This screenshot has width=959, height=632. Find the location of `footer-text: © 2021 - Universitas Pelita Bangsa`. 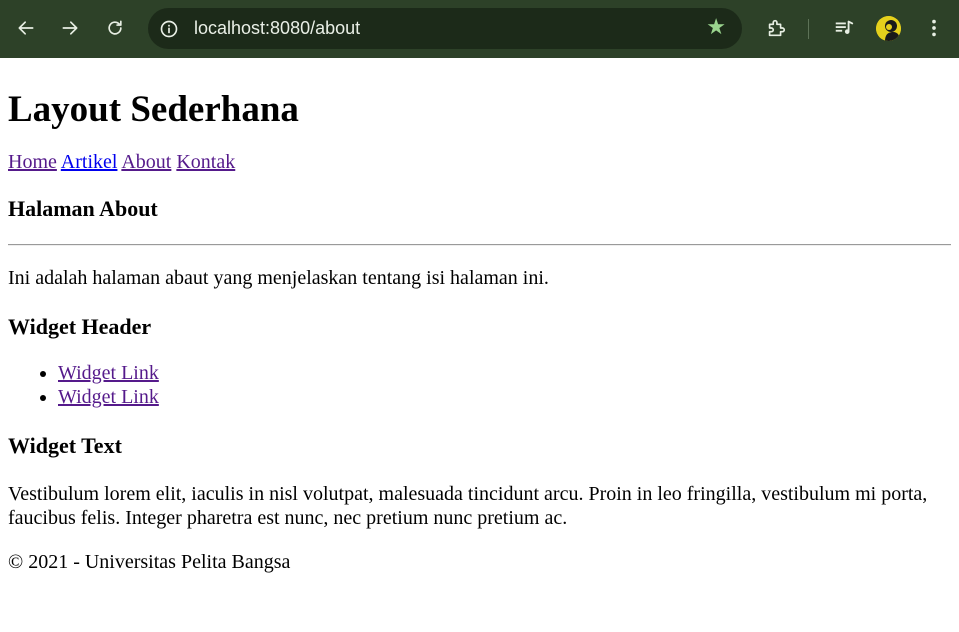

footer-text: © 2021 - Universitas Pelita Bangsa is located at coordinates (149, 562).